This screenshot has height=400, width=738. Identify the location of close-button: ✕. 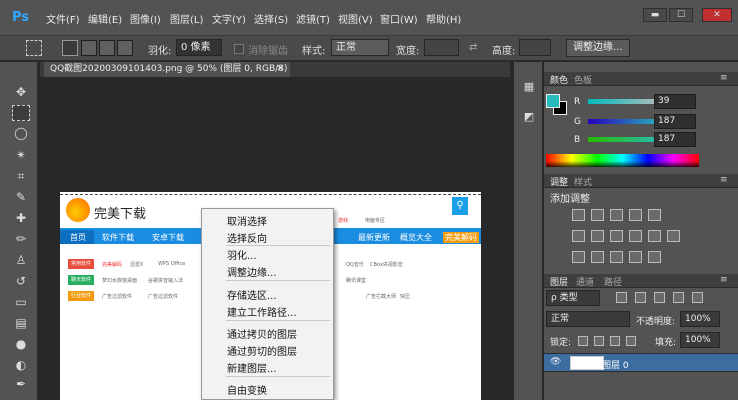
(717, 15).